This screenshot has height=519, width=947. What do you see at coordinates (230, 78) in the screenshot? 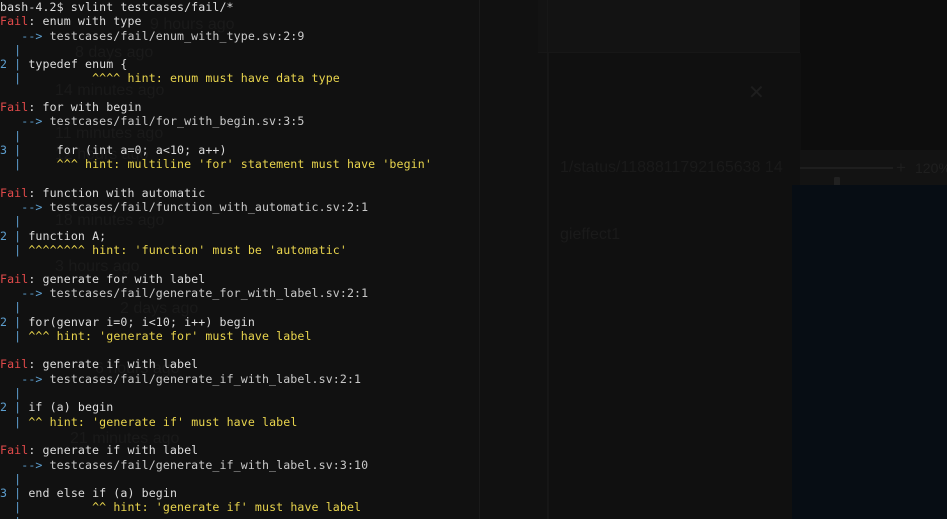
I see `hint-text: hint: enum must have data type` at bounding box center [230, 78].